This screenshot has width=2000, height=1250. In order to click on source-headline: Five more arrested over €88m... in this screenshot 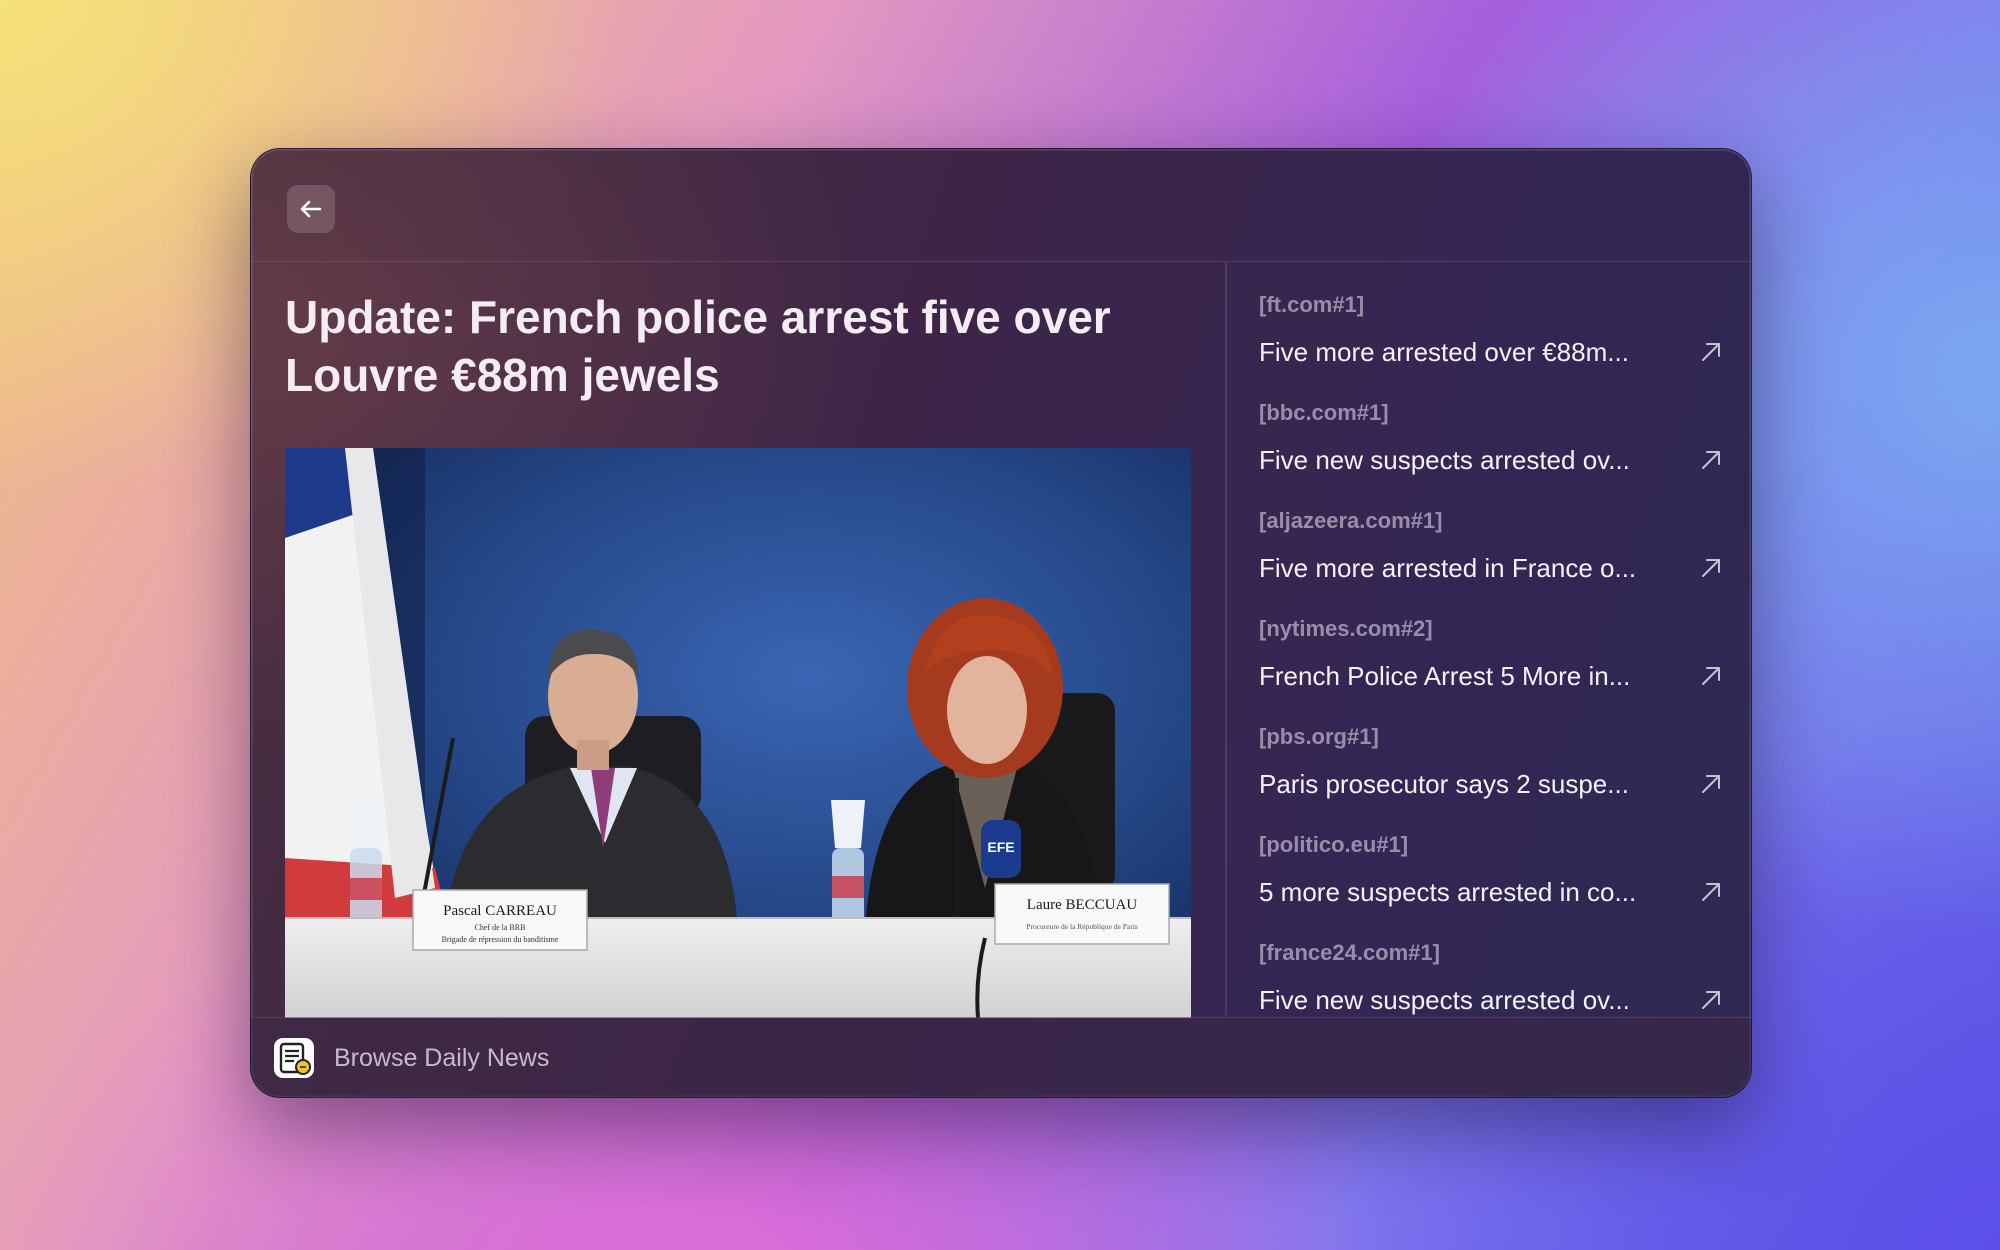, I will do `click(1444, 352)`.